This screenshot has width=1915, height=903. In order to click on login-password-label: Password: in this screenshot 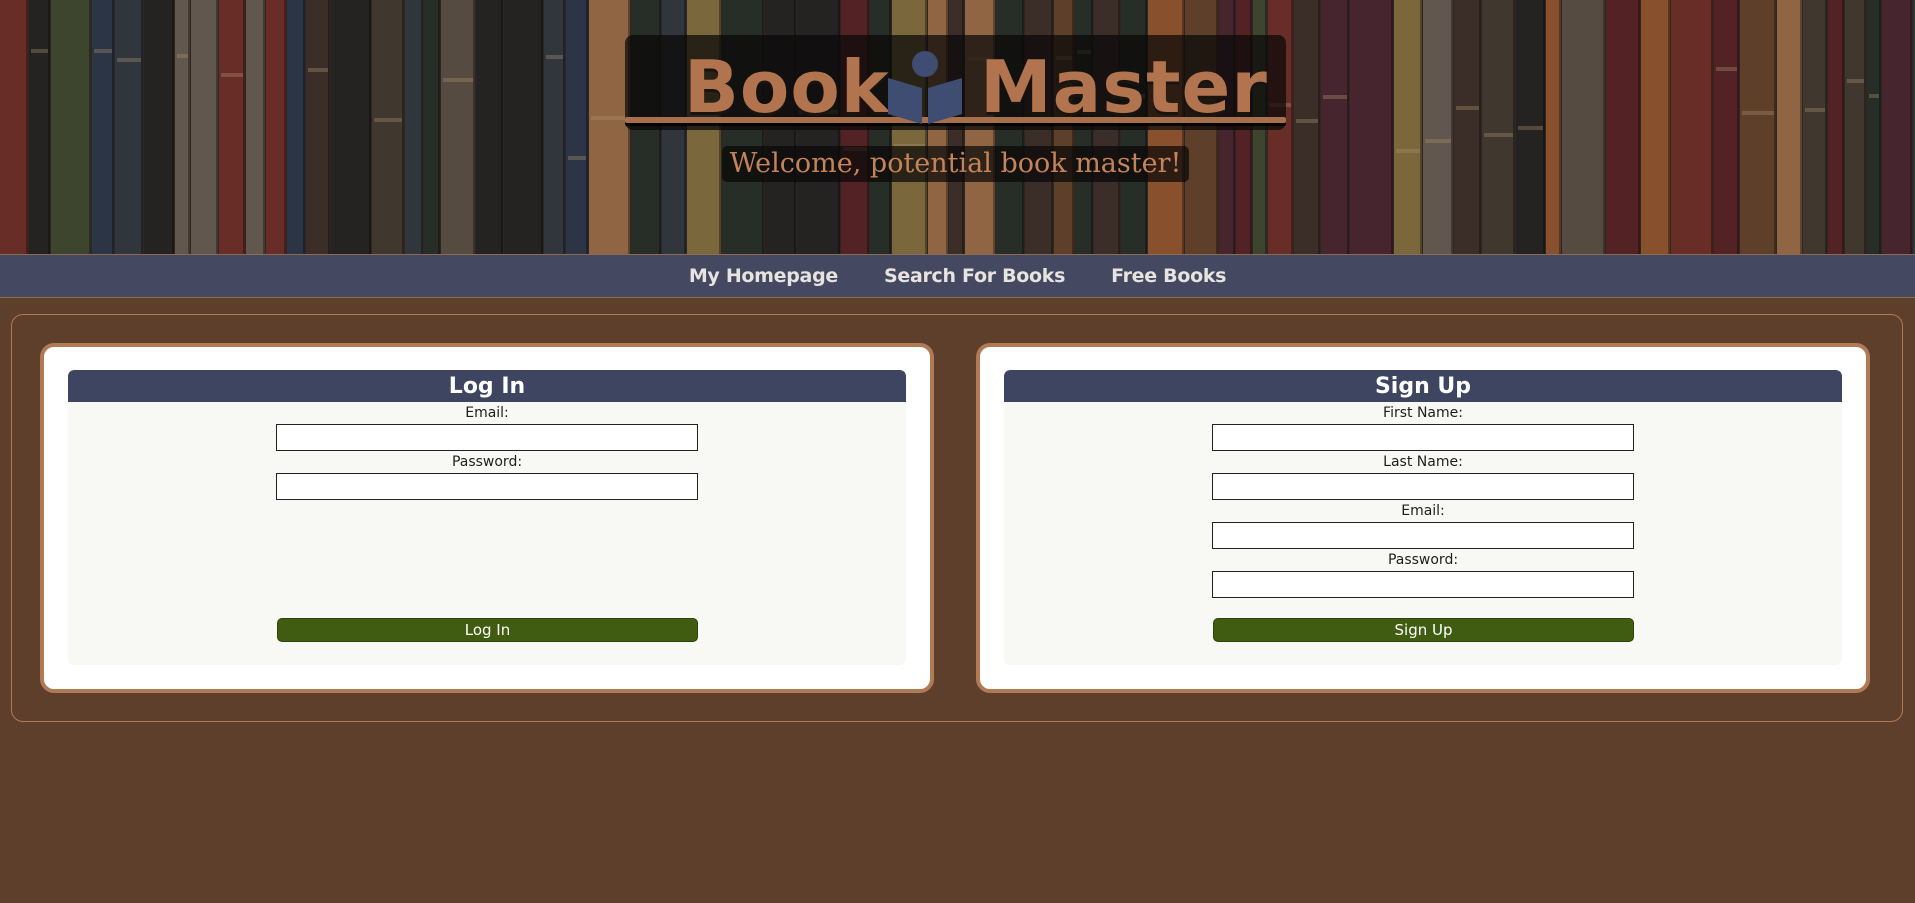, I will do `click(487, 462)`.